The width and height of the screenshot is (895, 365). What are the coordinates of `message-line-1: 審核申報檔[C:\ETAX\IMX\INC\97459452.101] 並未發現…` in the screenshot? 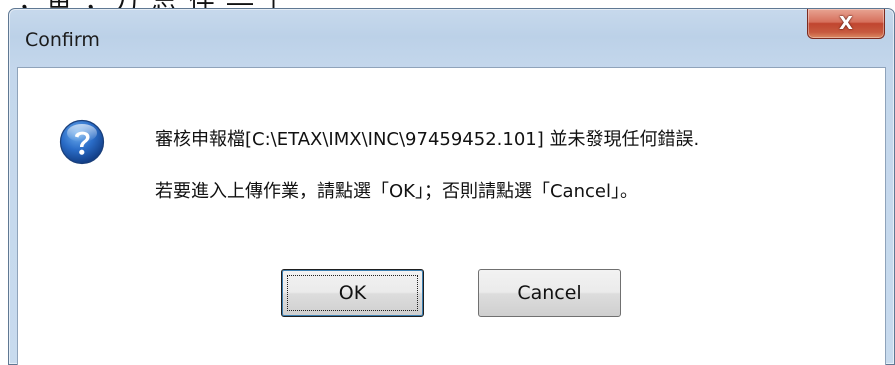 It's located at (427, 139).